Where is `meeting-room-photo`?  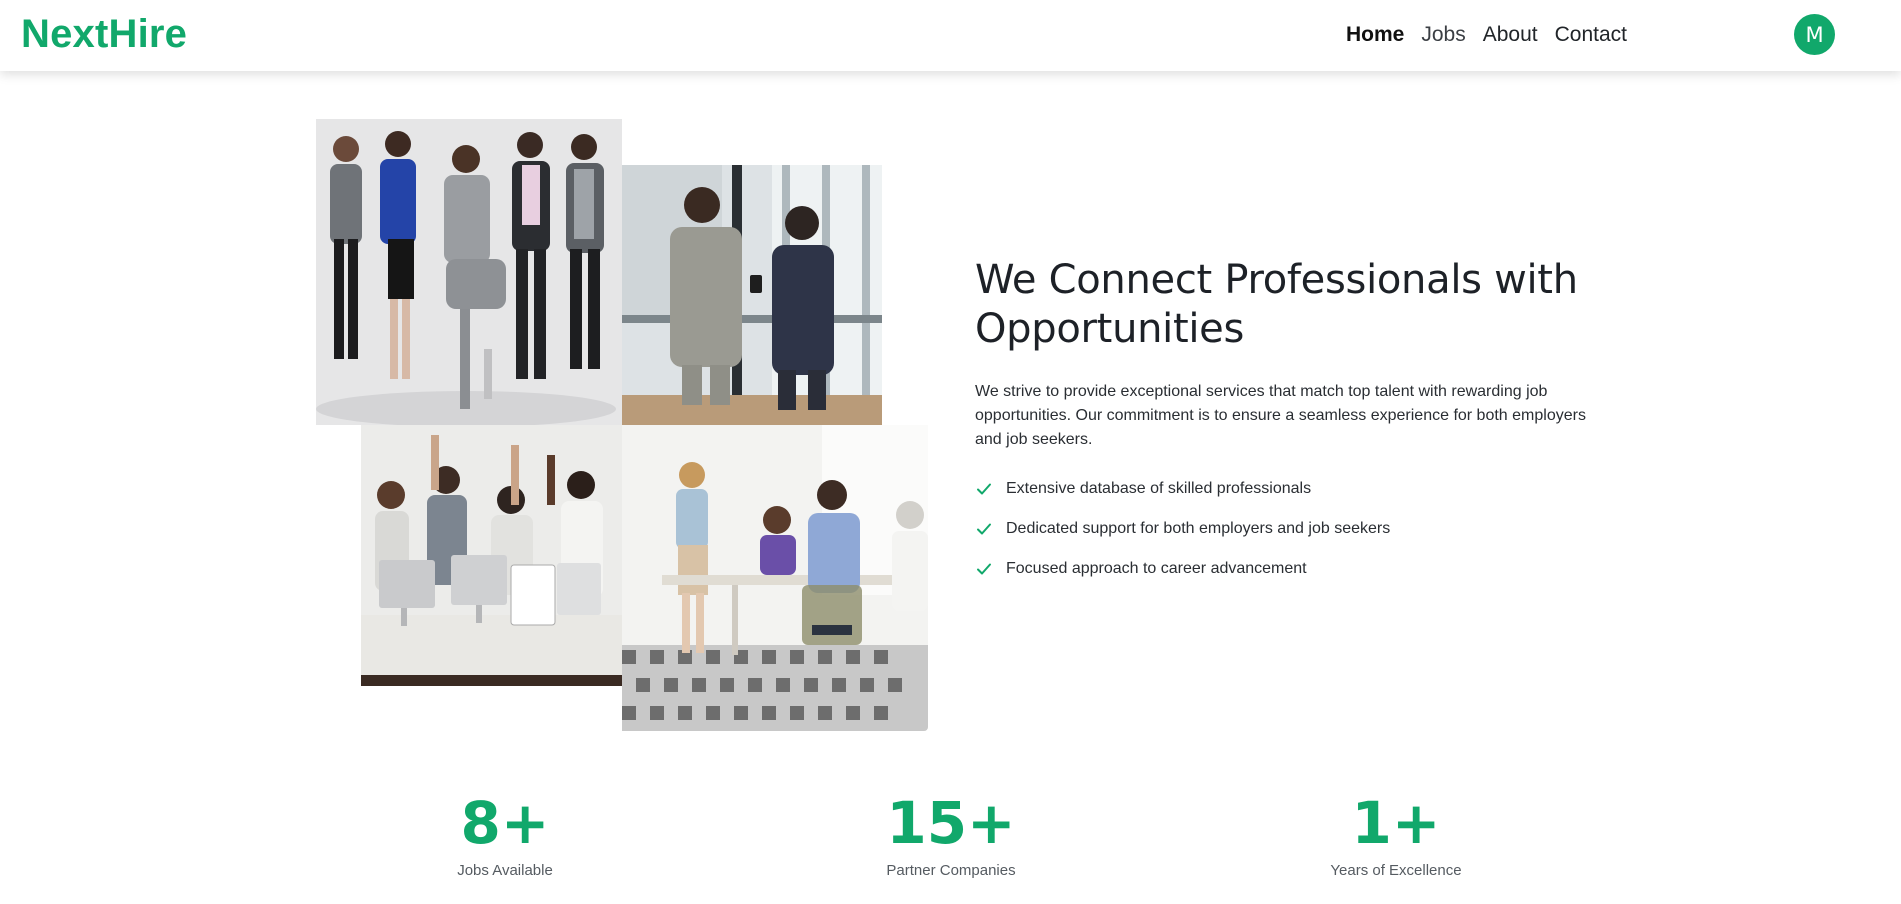
meeting-room-photo is located at coordinates (775, 578).